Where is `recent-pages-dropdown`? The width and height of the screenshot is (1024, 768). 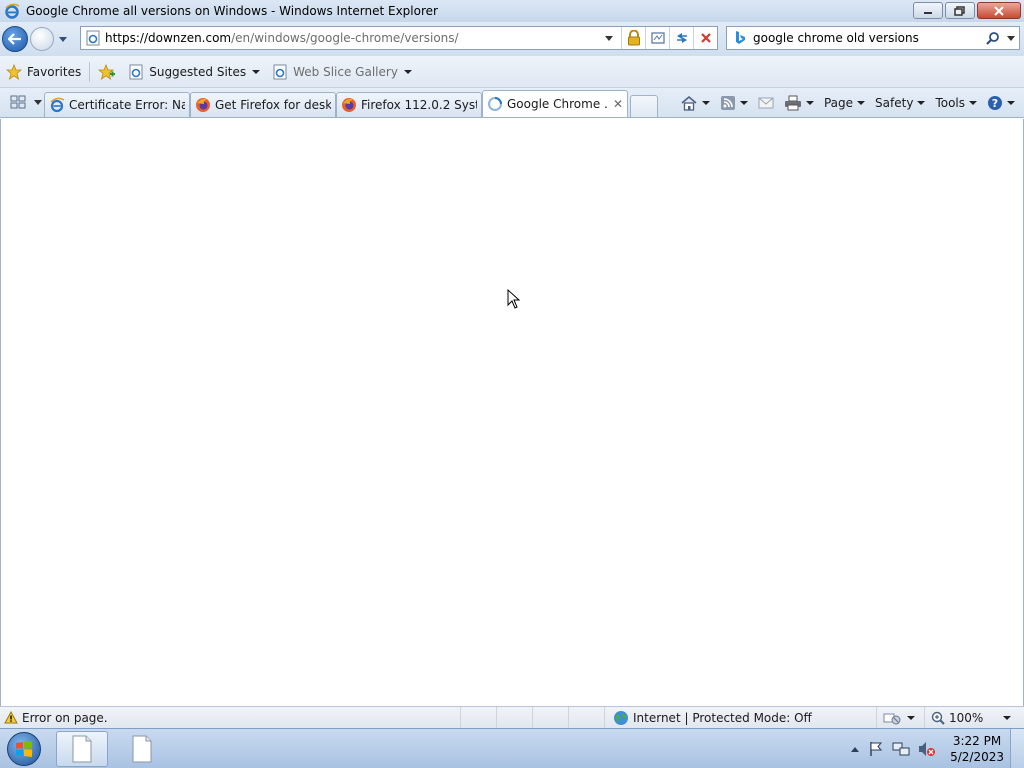
recent-pages-dropdown is located at coordinates (63, 39).